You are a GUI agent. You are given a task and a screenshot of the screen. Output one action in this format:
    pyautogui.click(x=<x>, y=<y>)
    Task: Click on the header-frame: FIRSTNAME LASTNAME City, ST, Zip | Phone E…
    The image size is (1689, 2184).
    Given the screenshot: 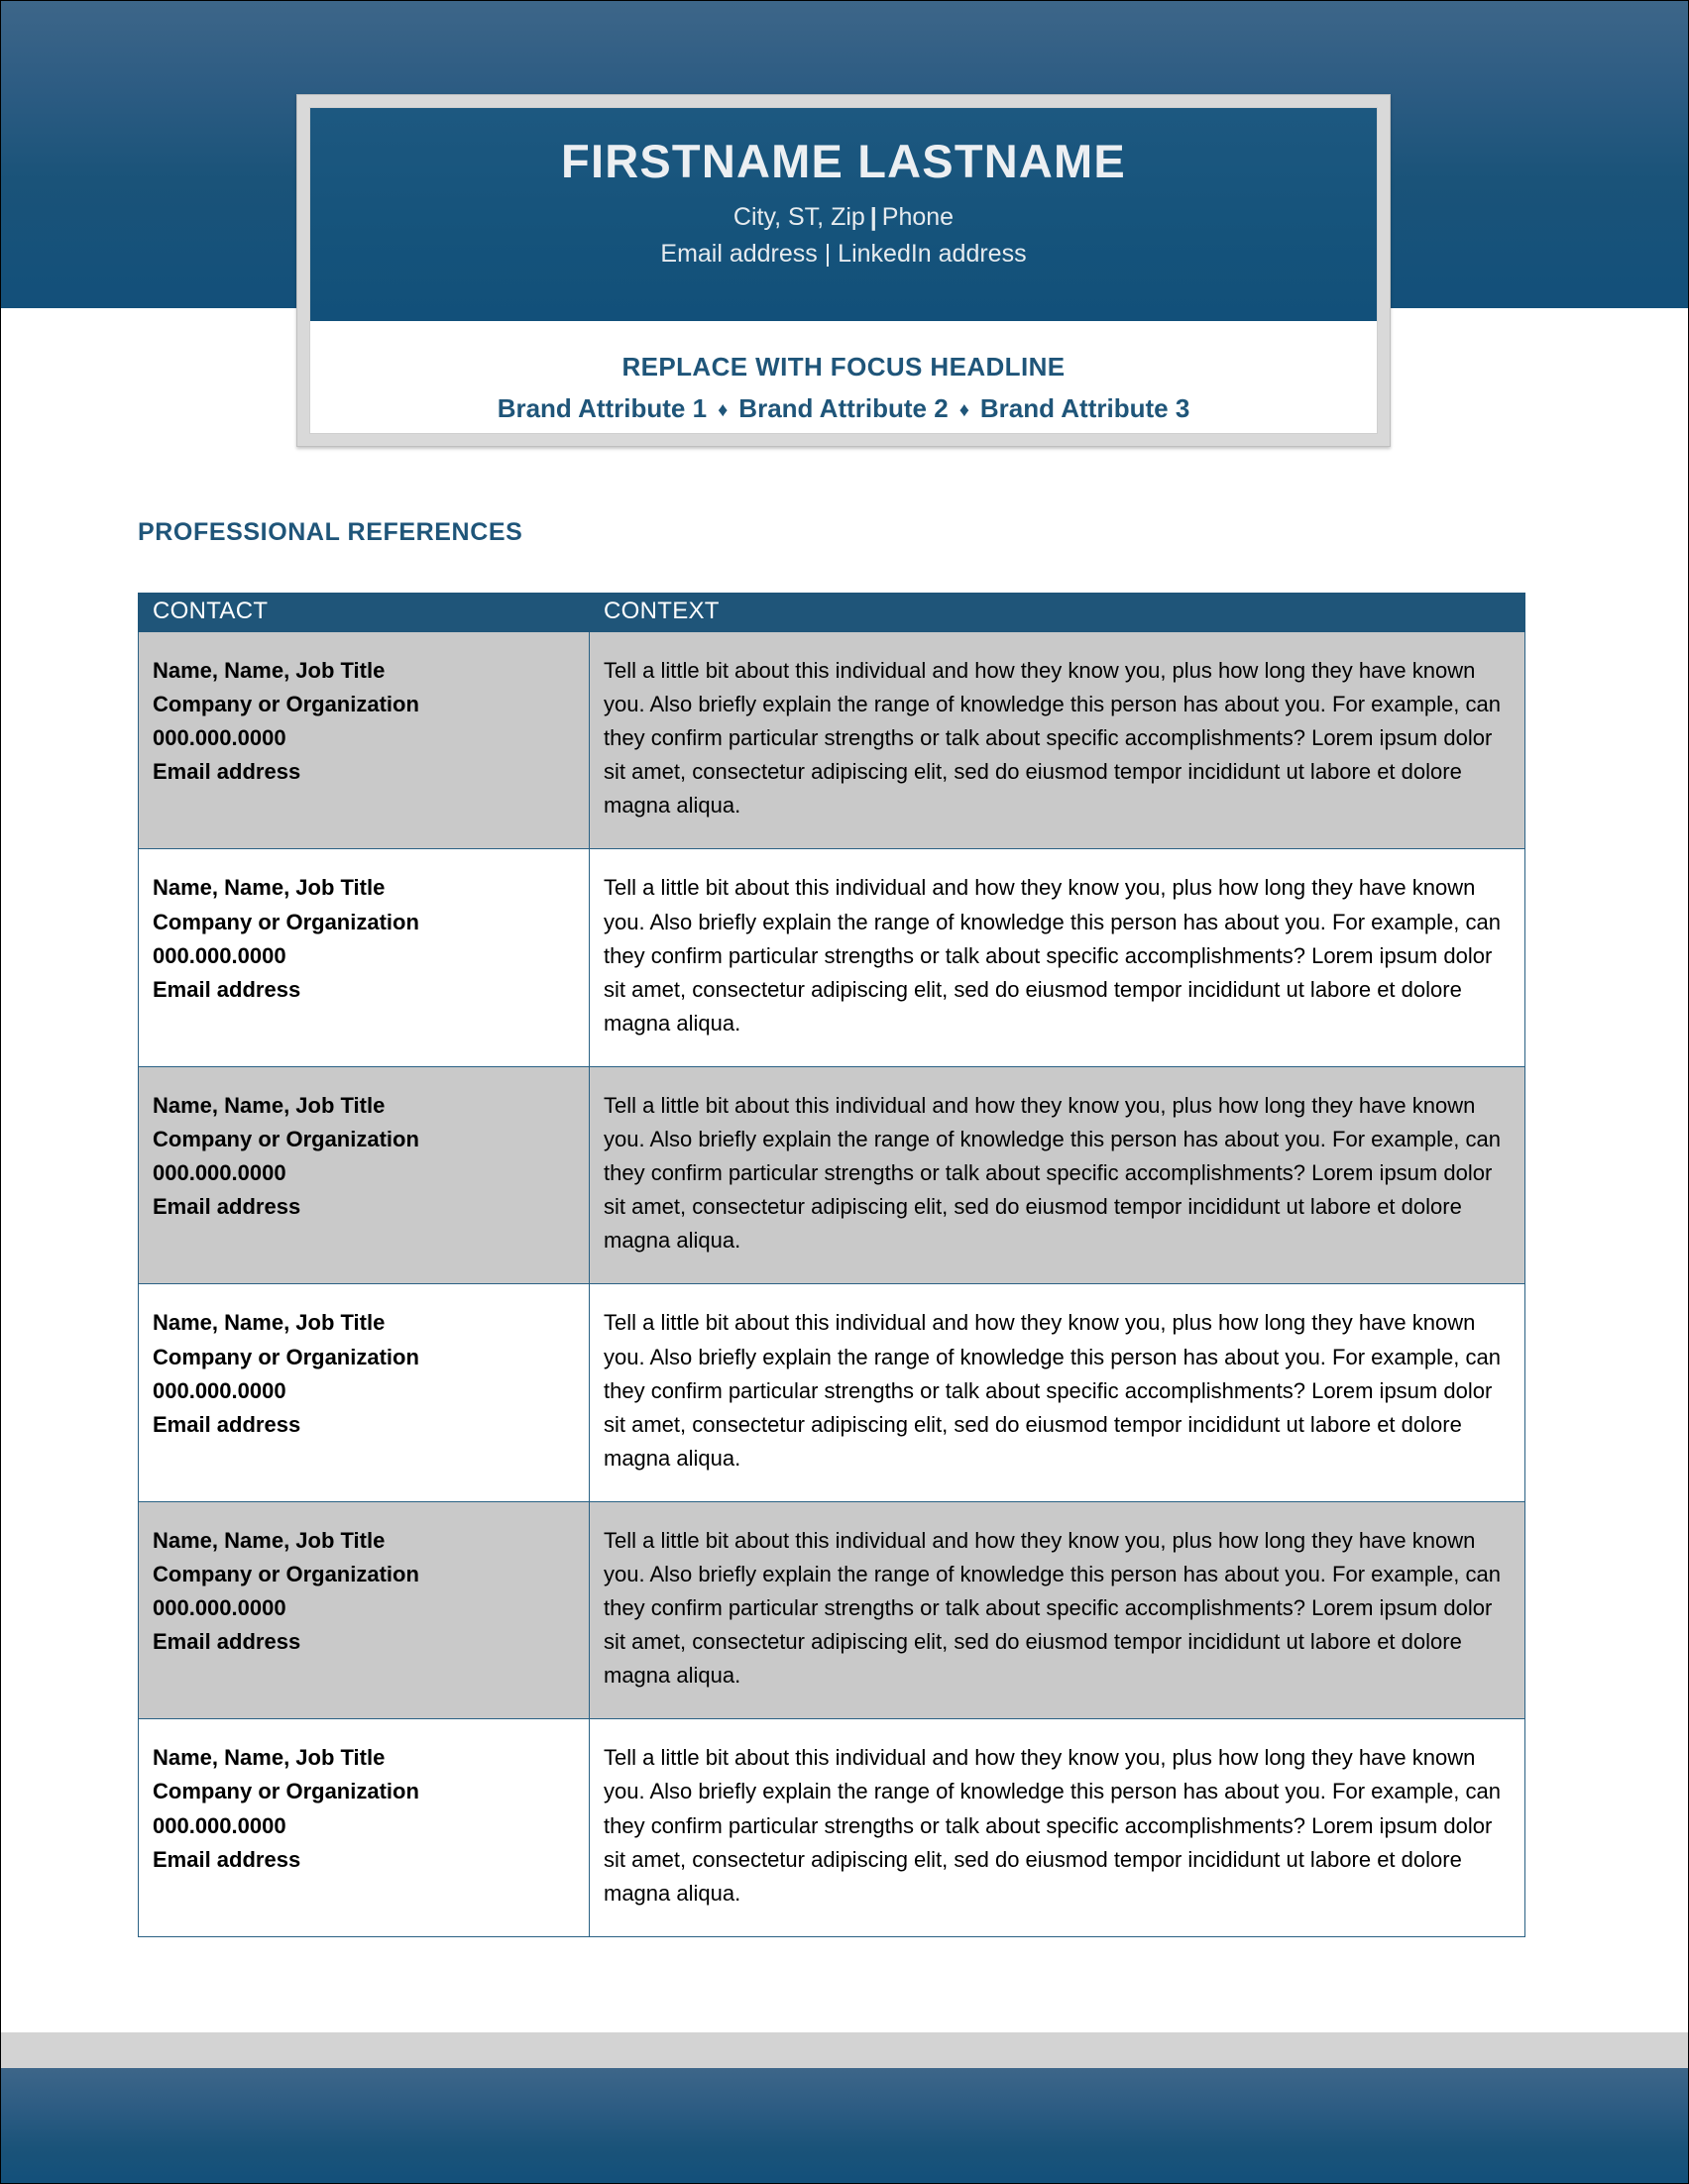 What is the action you would take?
    pyautogui.click(x=843, y=270)
    